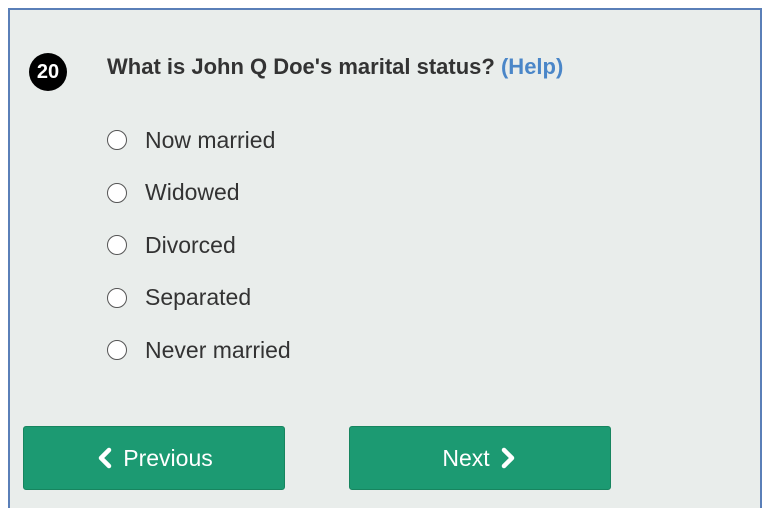 This screenshot has width=767, height=511. What do you see at coordinates (532, 66) in the screenshot?
I see `help-link: (Help)` at bounding box center [532, 66].